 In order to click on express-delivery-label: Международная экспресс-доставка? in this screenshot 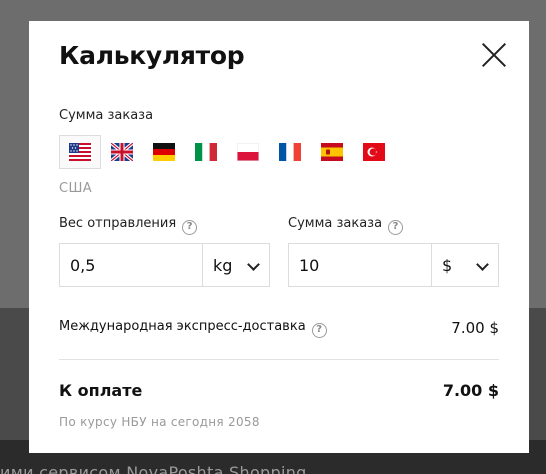, I will do `click(193, 328)`.